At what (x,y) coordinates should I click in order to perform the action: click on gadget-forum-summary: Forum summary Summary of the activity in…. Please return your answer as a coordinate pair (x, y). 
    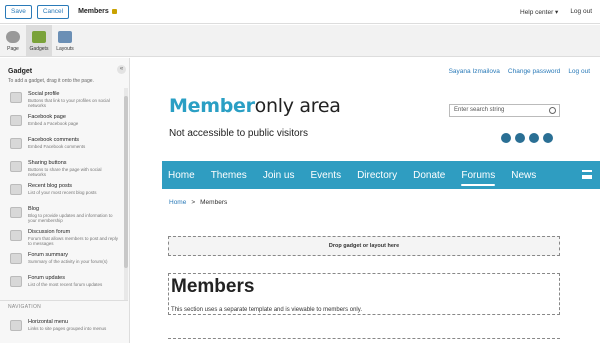
    Looking at the image, I should click on (62, 260).